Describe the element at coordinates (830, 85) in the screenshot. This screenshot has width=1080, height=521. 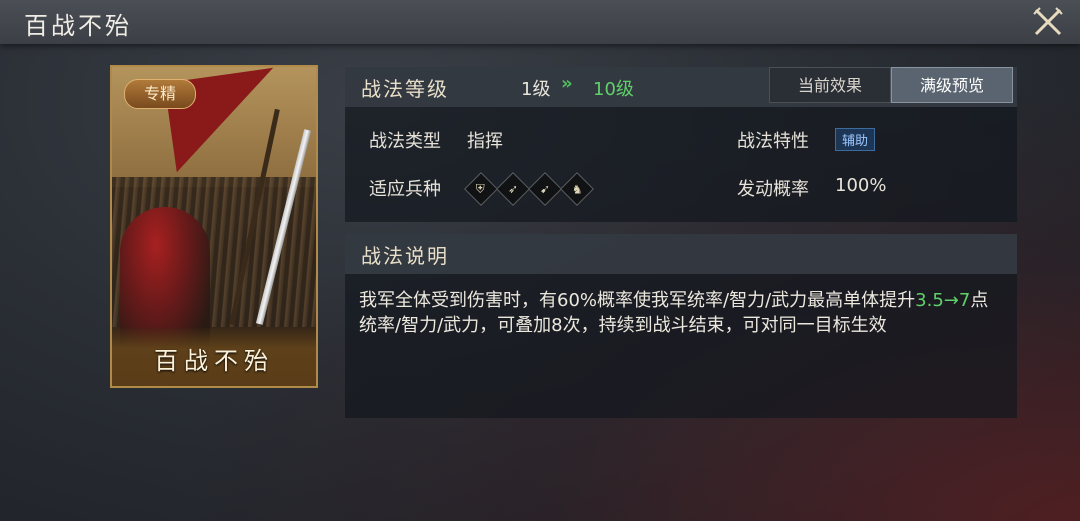
I see `tab-current-effect: 当前效果` at that location.